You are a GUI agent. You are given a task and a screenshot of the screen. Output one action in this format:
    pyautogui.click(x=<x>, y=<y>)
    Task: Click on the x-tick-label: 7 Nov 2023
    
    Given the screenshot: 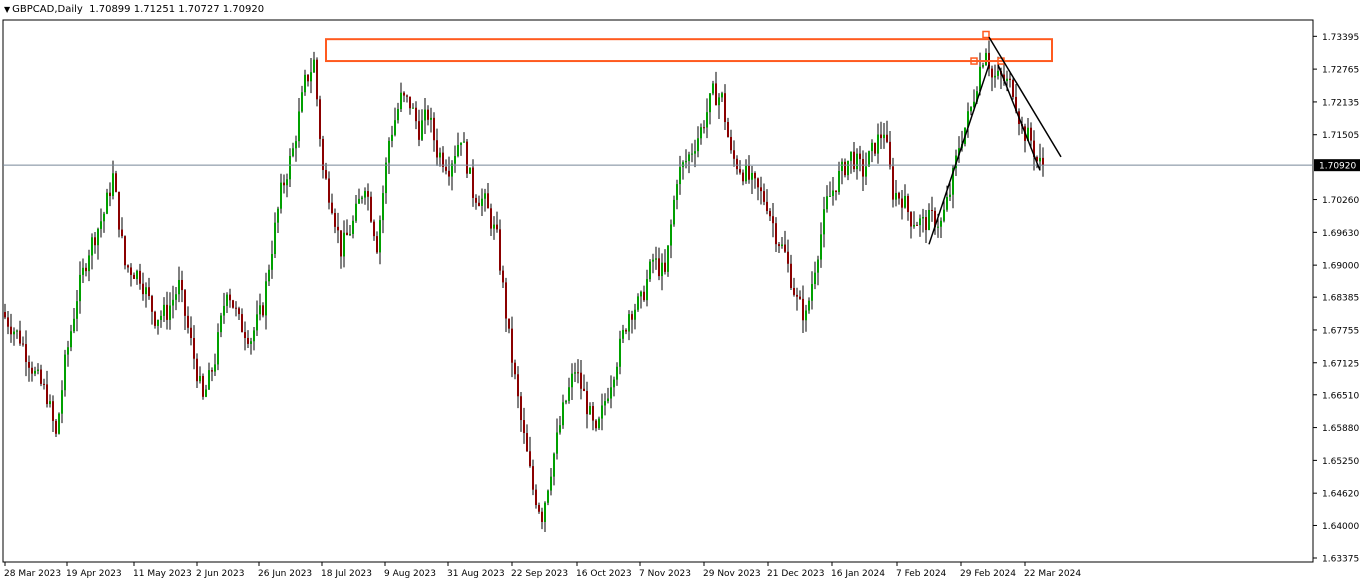 What is the action you would take?
    pyautogui.click(x=665, y=574)
    